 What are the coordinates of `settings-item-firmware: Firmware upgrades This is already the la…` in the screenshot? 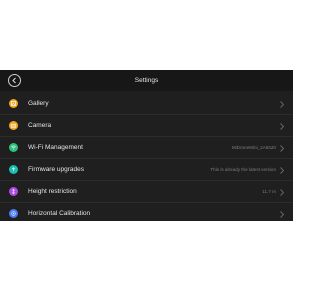 It's located at (146, 170).